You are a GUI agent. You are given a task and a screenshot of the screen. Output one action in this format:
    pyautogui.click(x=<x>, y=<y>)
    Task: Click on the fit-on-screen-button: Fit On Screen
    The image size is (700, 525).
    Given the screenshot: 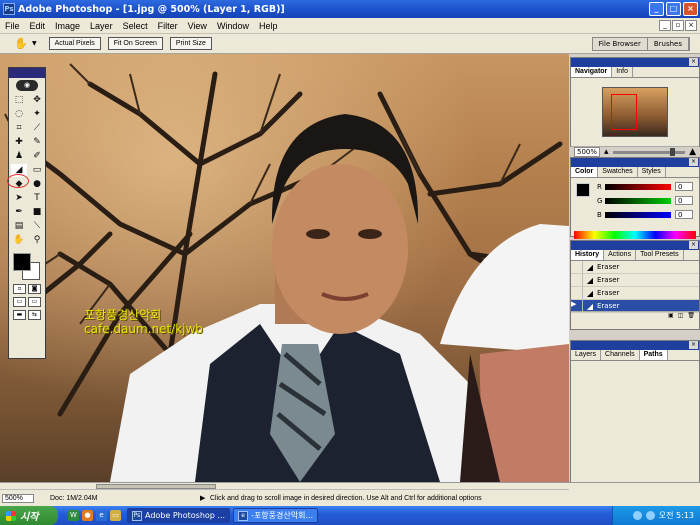 What is the action you would take?
    pyautogui.click(x=135, y=43)
    